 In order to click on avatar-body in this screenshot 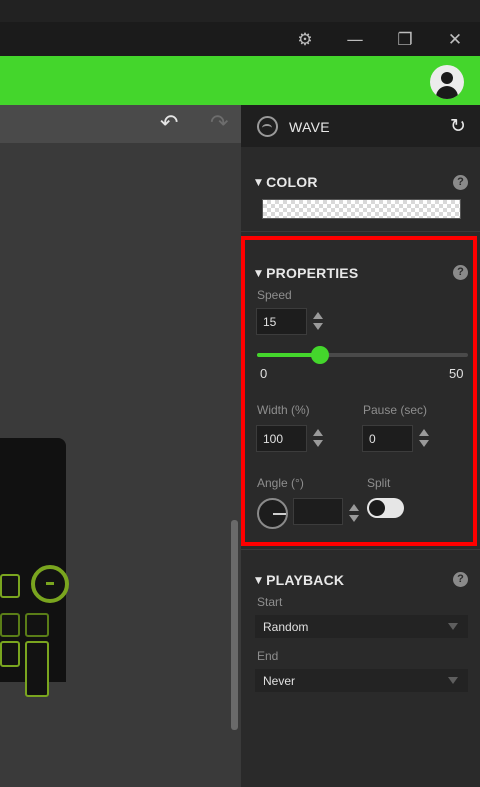, I will do `click(447, 92)`.